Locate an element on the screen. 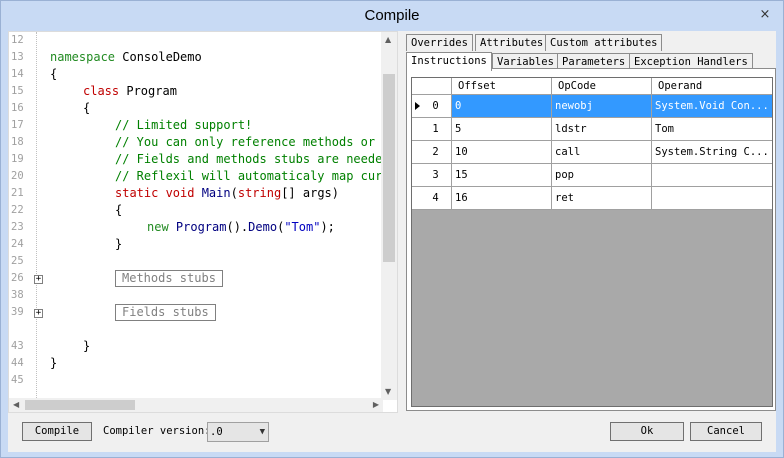 The width and height of the screenshot is (784, 458). row-header: 3 is located at coordinates (432, 175).